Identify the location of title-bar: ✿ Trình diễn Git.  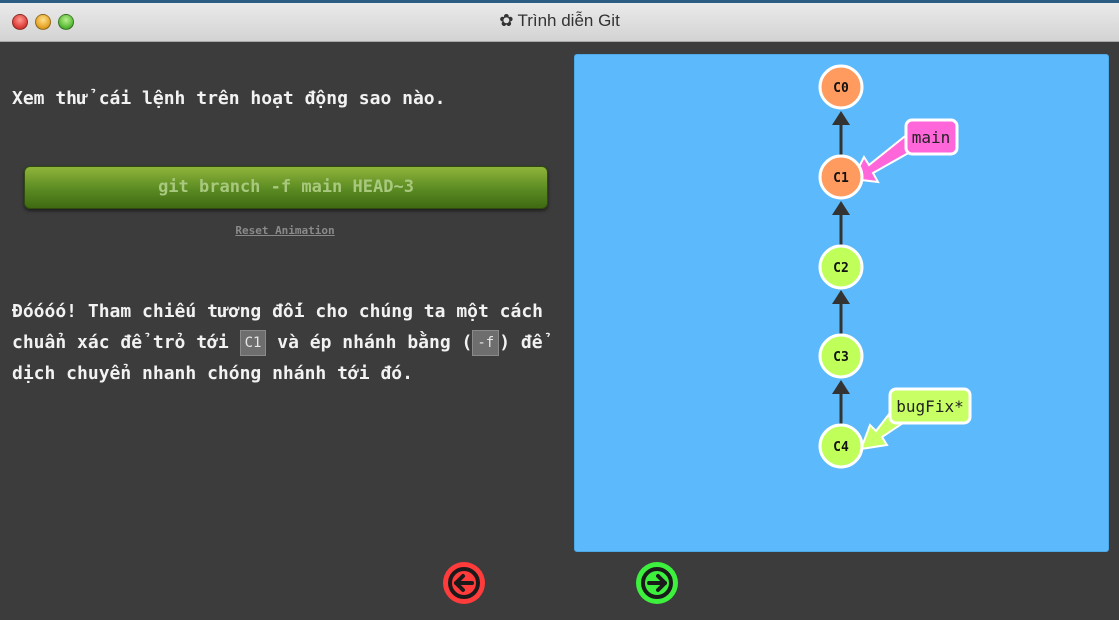
(559, 21).